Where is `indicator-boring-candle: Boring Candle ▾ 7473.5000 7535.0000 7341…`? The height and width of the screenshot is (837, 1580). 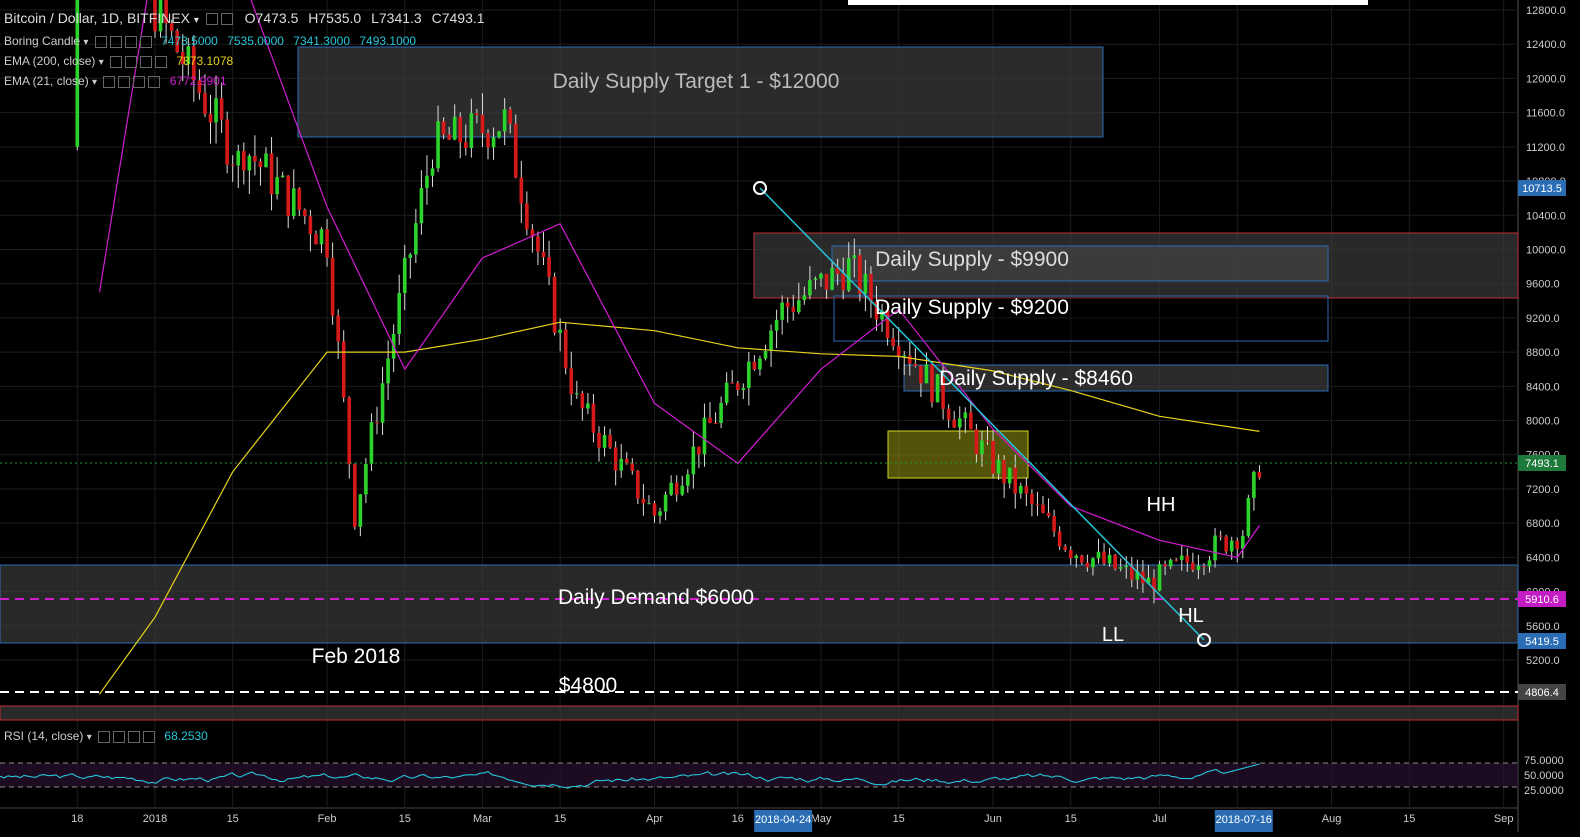
indicator-boring-candle: Boring Candle ▾ 7473.5000 7535.0000 7341… is located at coordinates (210, 41).